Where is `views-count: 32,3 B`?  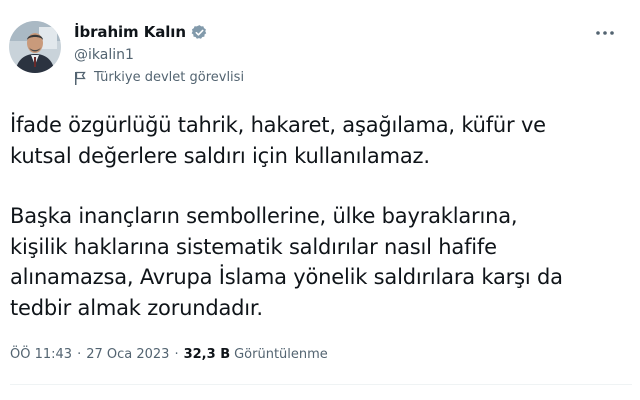 views-count: 32,3 B is located at coordinates (207, 354).